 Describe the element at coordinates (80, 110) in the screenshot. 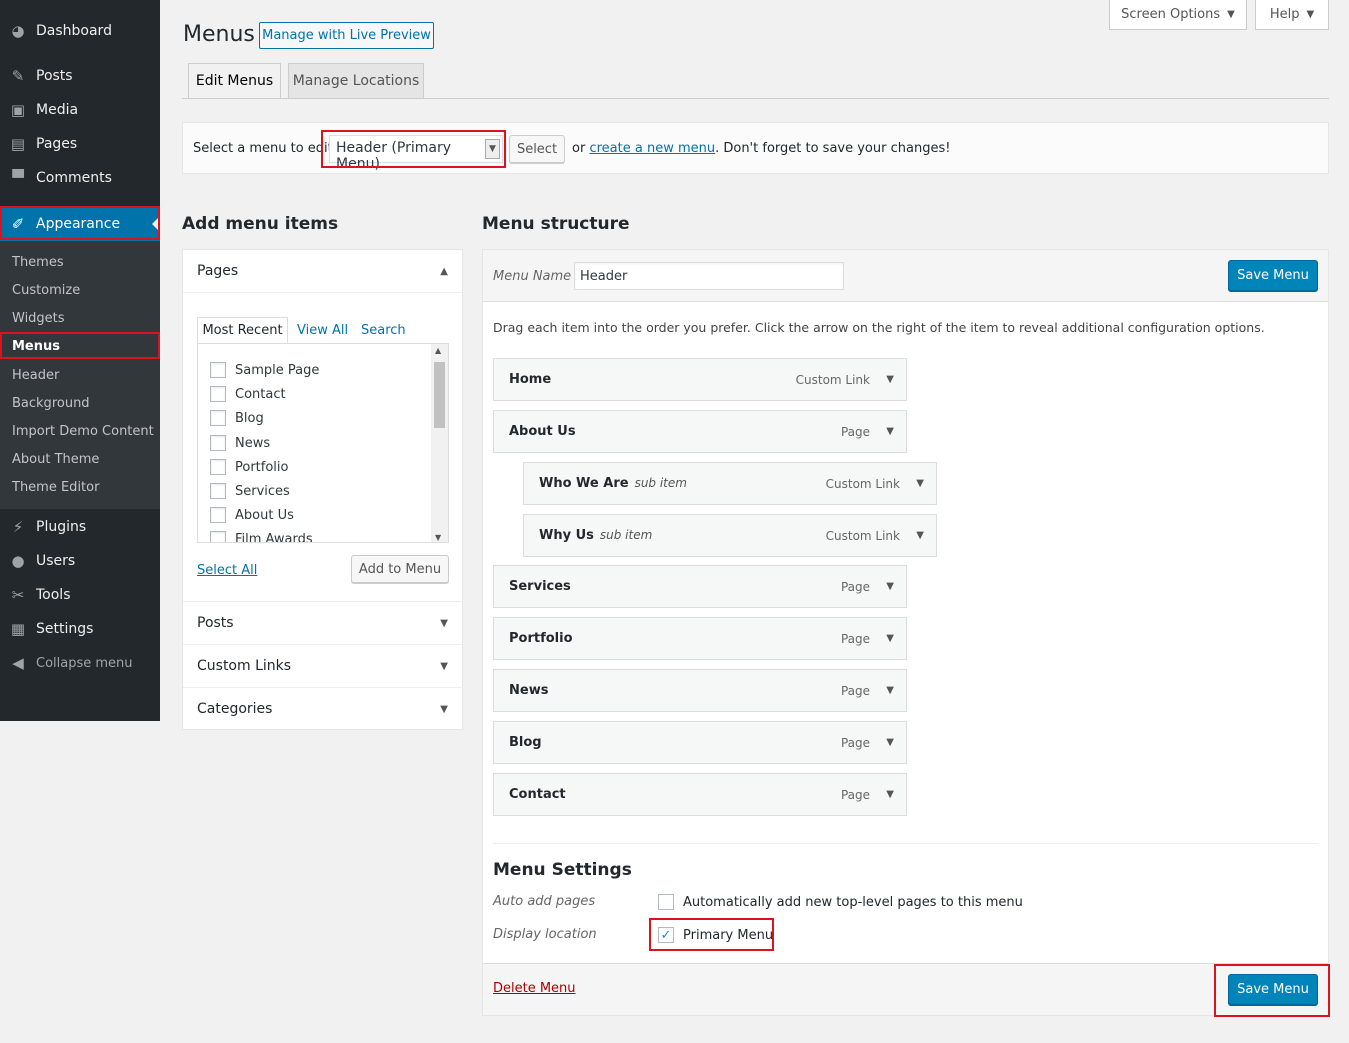

I see `menu-media: ▣ Media` at that location.